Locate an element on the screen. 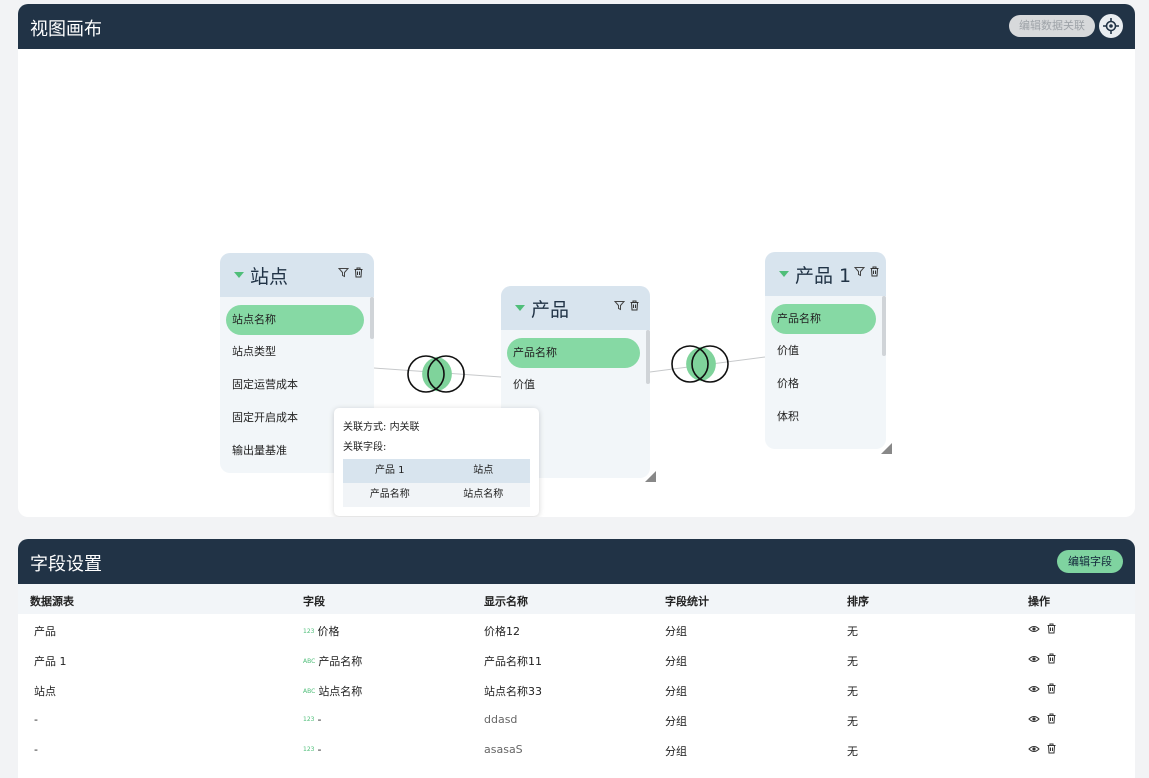 The height and width of the screenshot is (778, 1149). node-title: 产品 1 is located at coordinates (823, 276).